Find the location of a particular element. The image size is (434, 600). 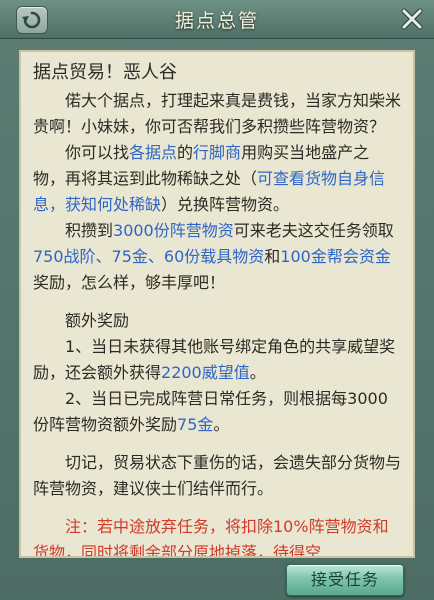

text-span: 和 is located at coordinates (272, 256).